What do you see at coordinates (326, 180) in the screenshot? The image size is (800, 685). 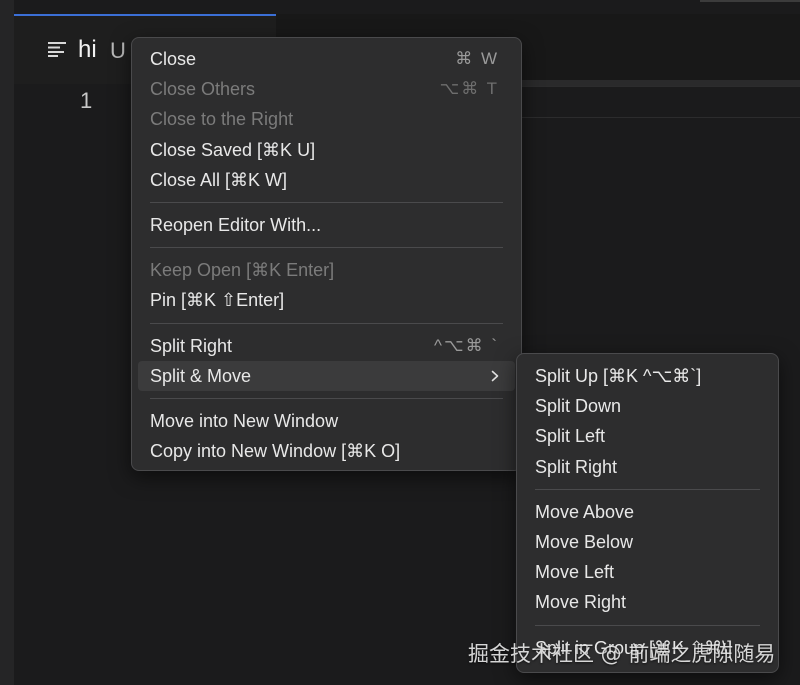 I see `menu-item-close-all: Close All [⌘K W]` at bounding box center [326, 180].